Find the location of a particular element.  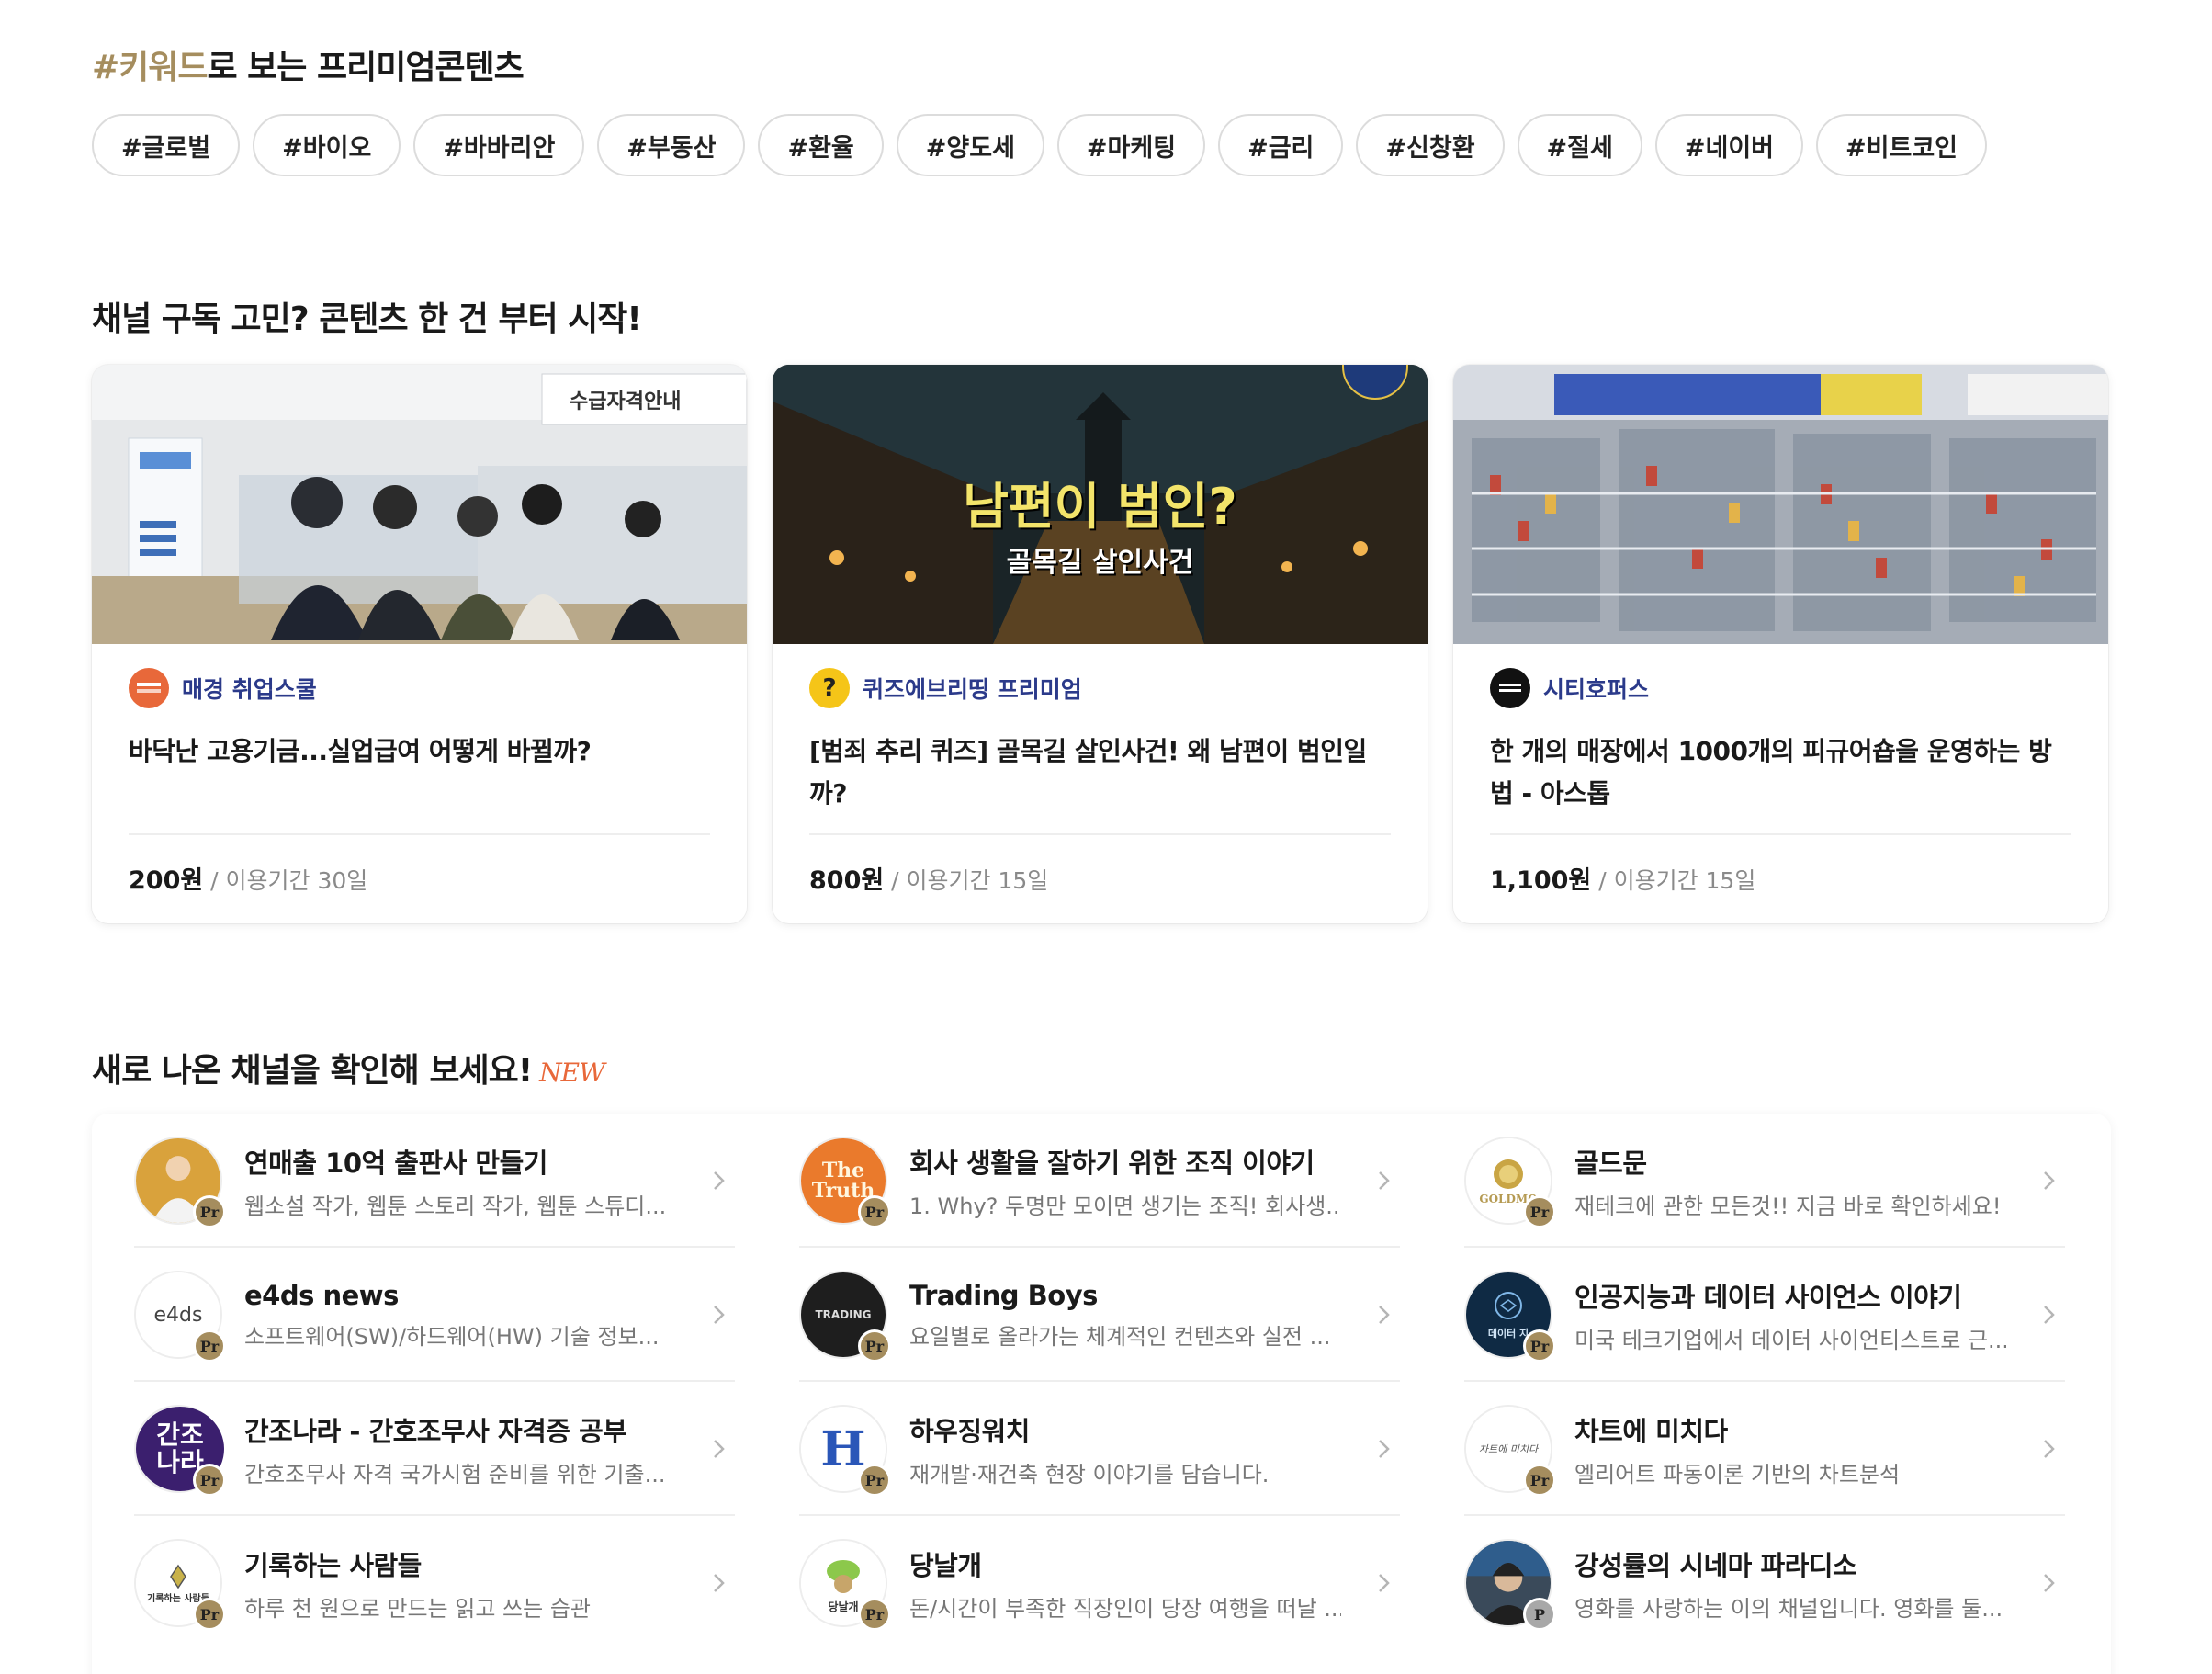

card-price-info: 1,100원 / 이용기간 15일 is located at coordinates (1622, 878).